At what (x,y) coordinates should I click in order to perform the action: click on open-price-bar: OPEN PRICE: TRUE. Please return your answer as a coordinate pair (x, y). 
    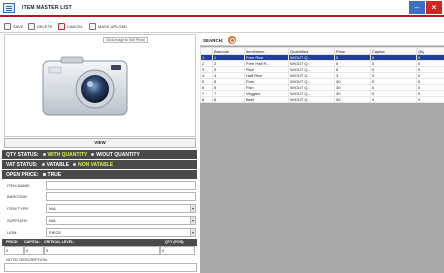
    Looking at the image, I should click on (99, 174).